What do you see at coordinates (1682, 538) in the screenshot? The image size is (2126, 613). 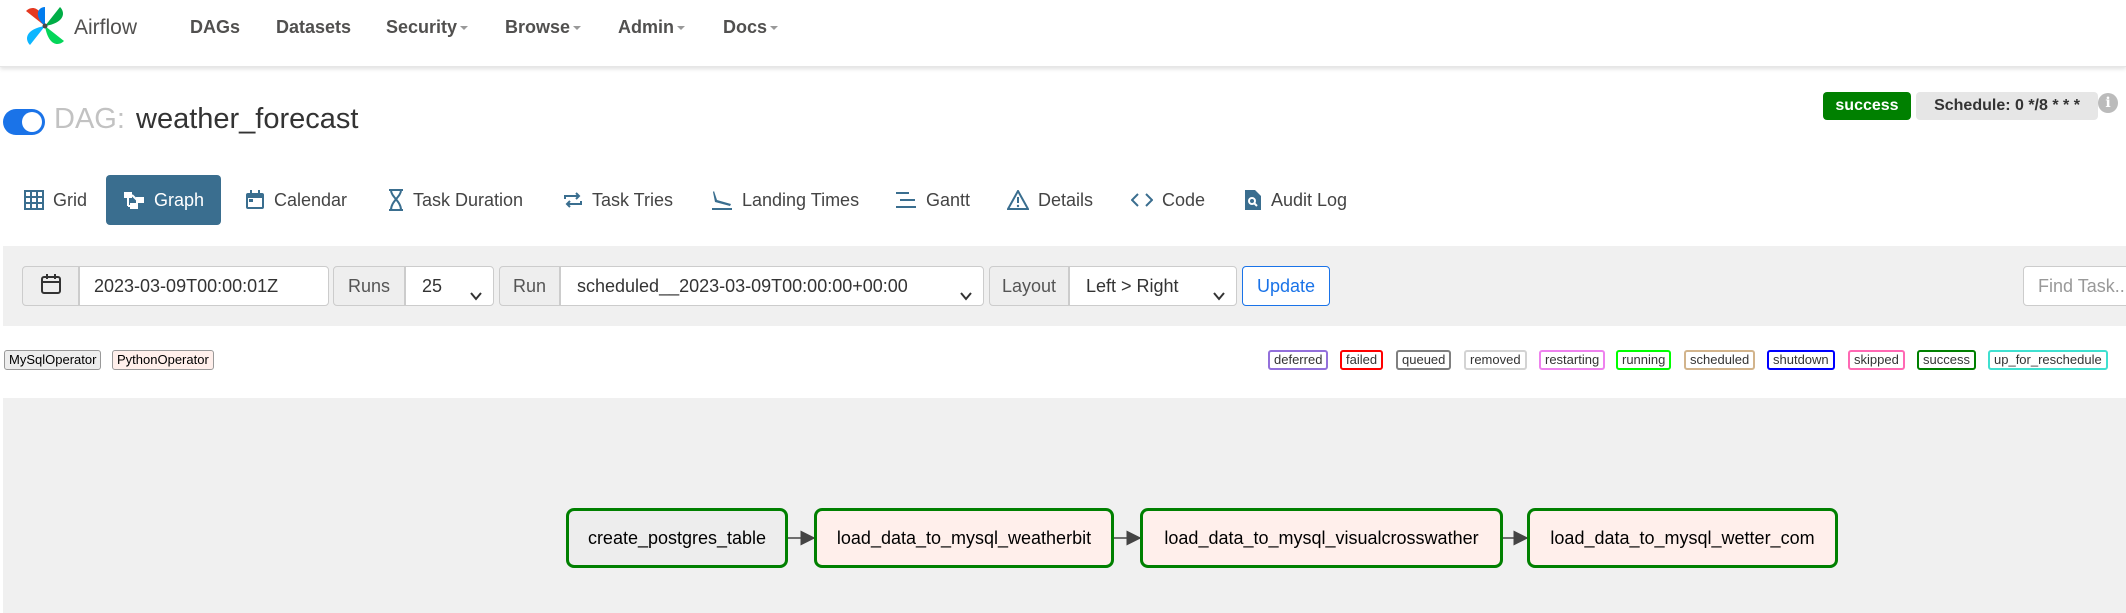 I see `task-node-load-data-wetter-com: load_data_to_mysql_wetter_com` at bounding box center [1682, 538].